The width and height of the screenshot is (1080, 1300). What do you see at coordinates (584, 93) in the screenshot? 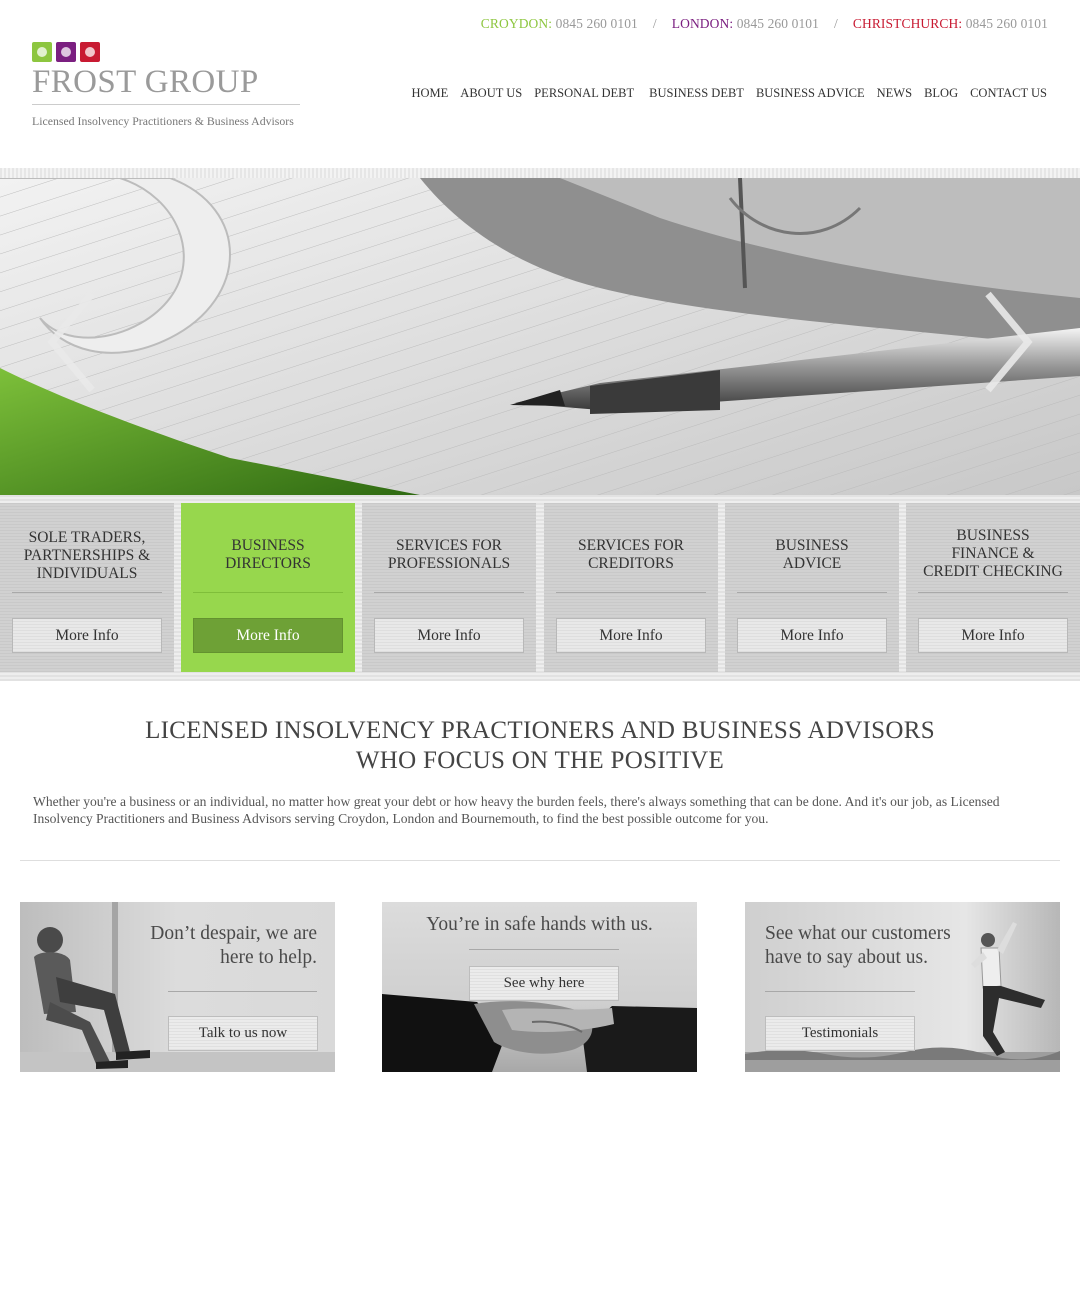
I see `nav-personal-debt: PERSONAL DEBT` at bounding box center [584, 93].